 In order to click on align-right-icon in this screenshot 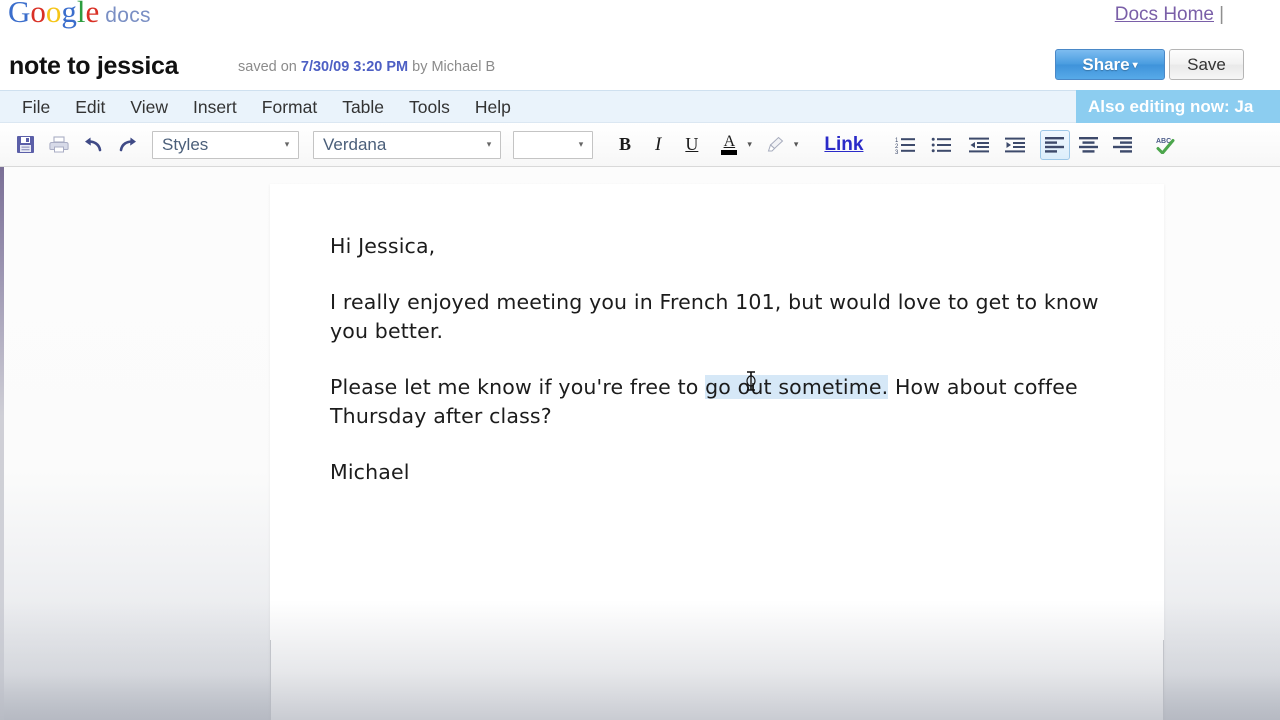, I will do `click(1123, 145)`.